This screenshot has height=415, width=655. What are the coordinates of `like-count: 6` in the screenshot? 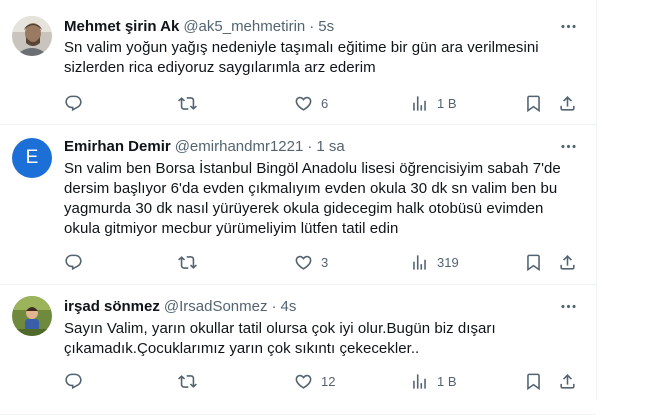 It's located at (325, 103).